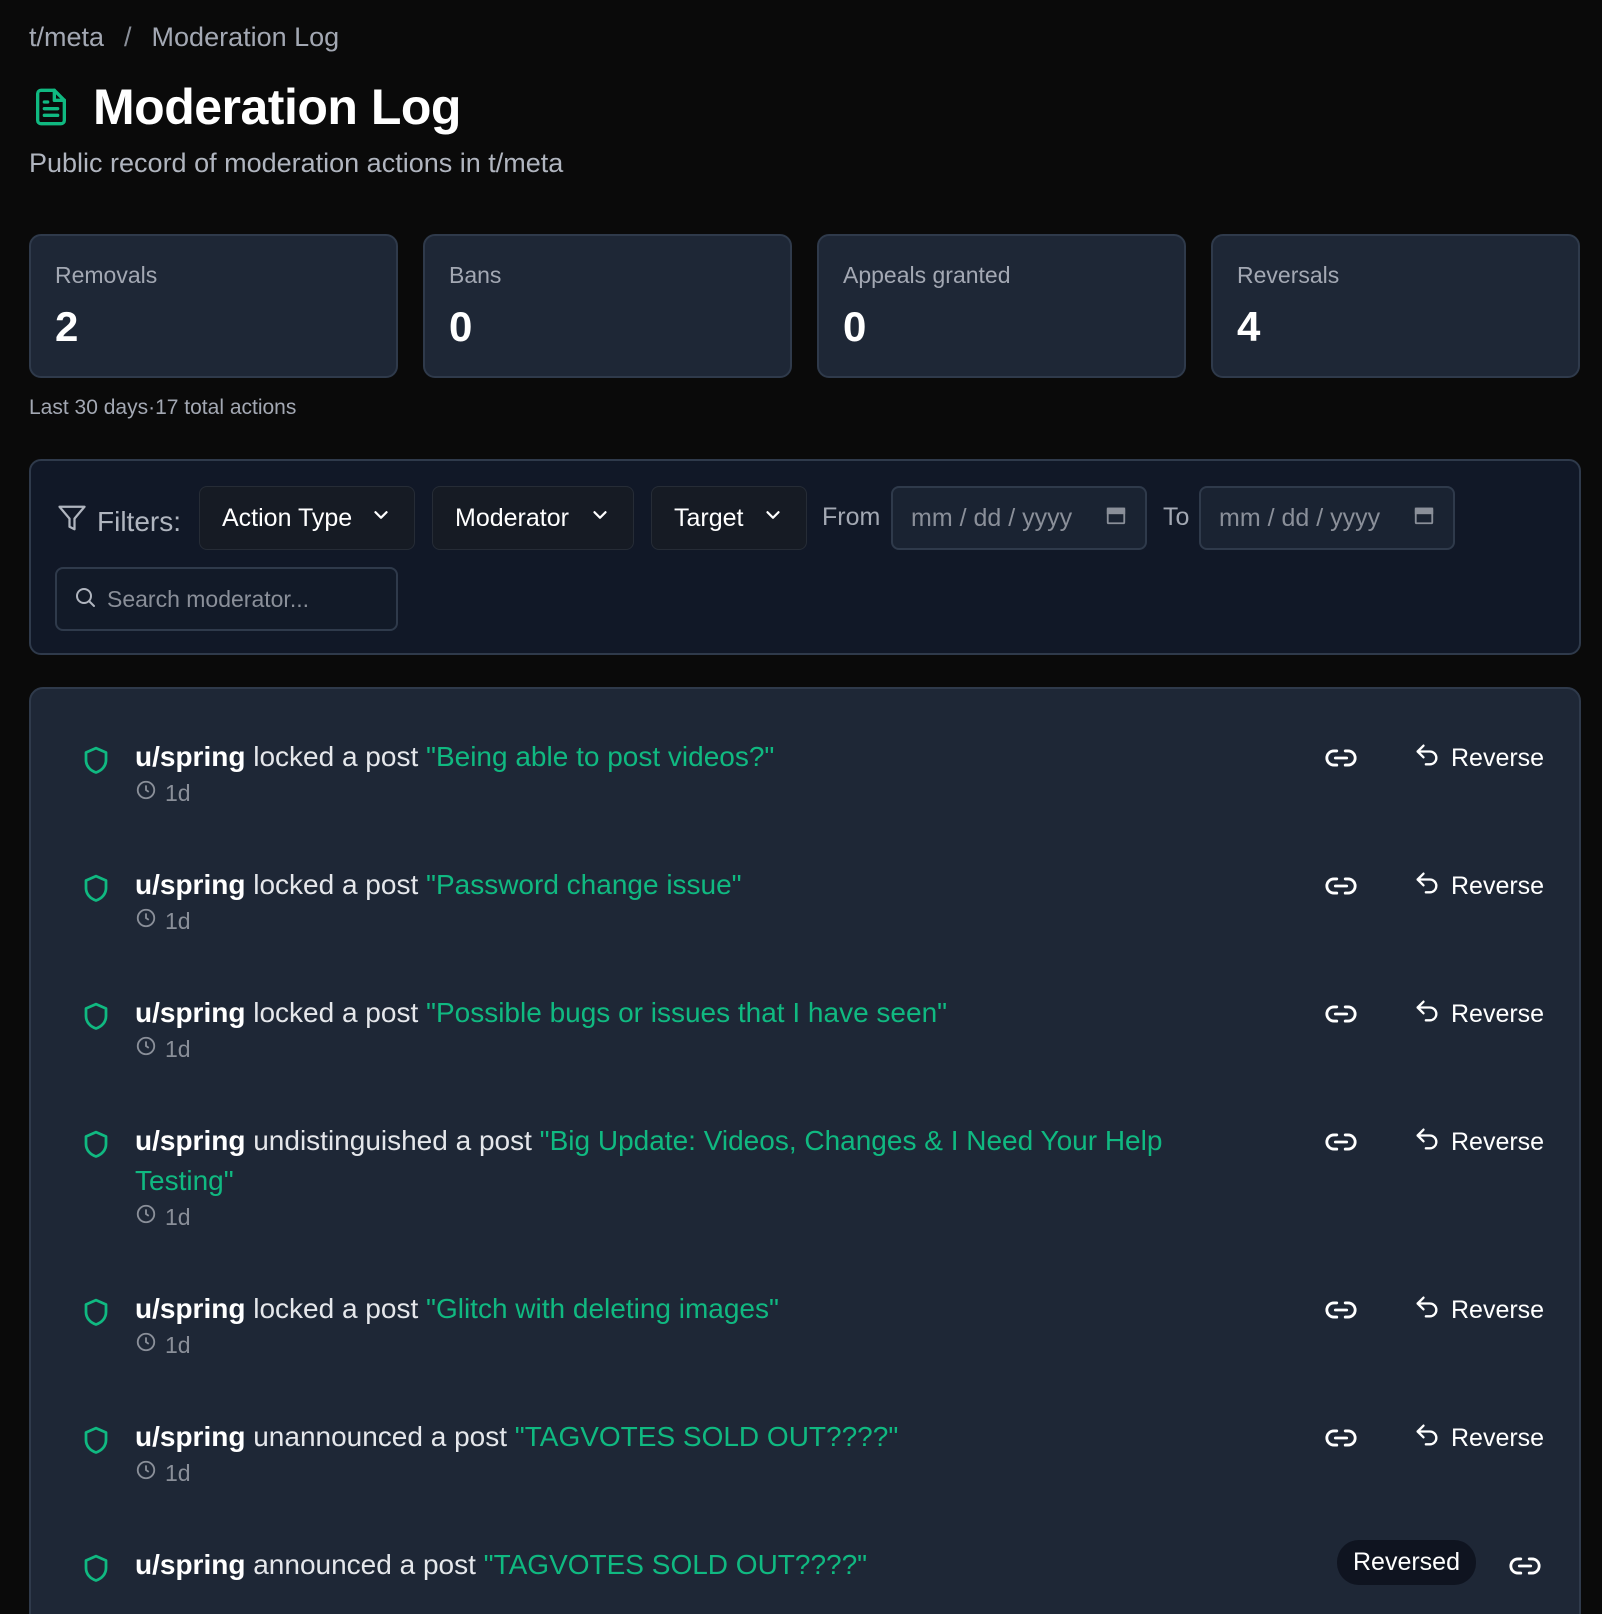 Image resolution: width=1602 pixels, height=1614 pixels. Describe the element at coordinates (364, 1564) in the screenshot. I see `entry-action: announced a post` at that location.